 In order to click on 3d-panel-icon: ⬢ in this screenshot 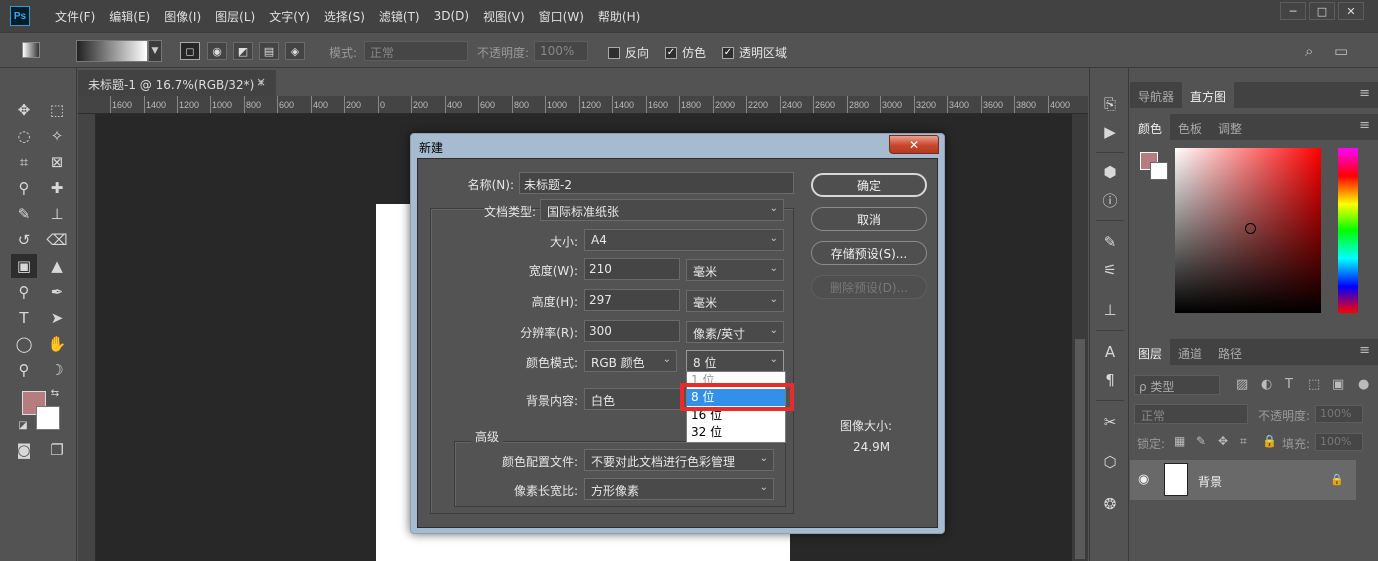, I will do `click(1110, 172)`.